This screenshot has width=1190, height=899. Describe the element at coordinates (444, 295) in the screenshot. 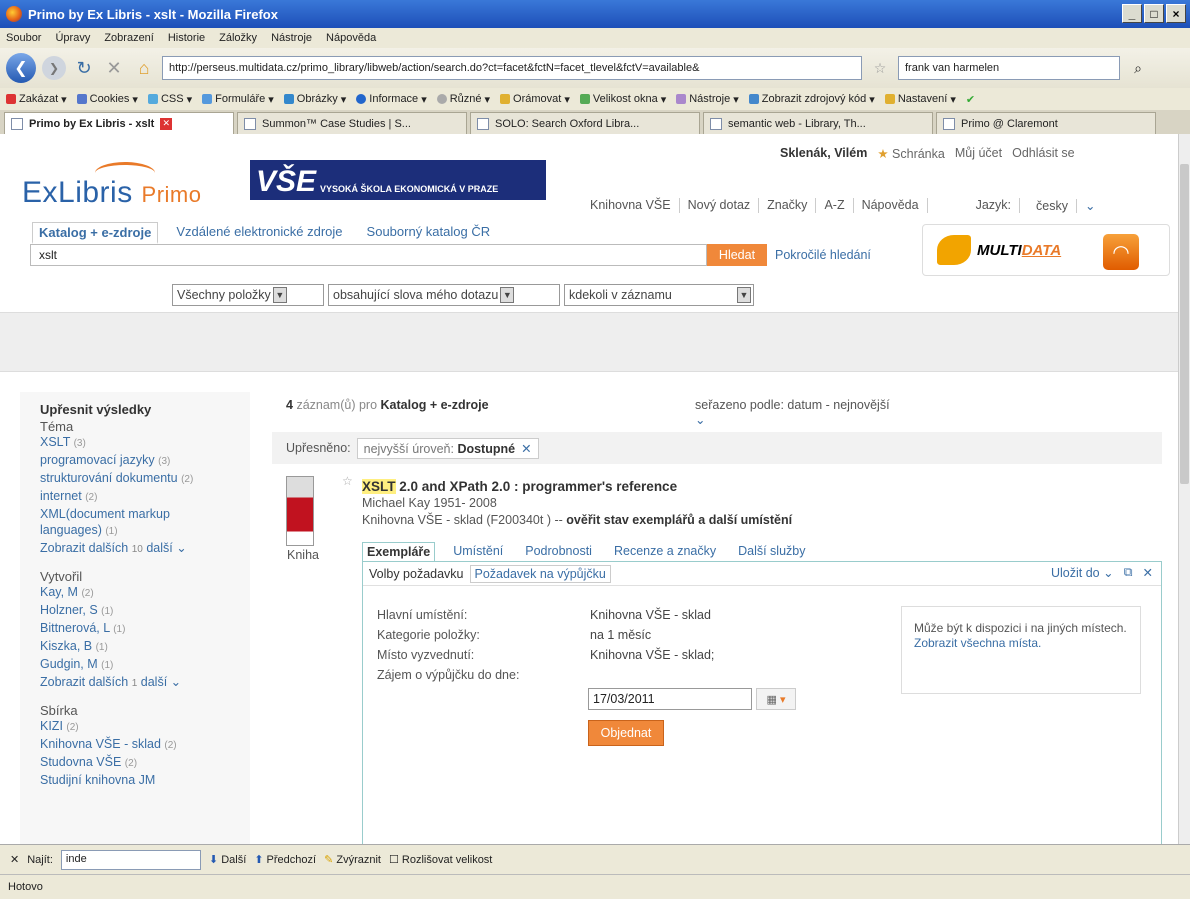

I see `match-type-select: obsahující slova mého dotazu ▼` at that location.